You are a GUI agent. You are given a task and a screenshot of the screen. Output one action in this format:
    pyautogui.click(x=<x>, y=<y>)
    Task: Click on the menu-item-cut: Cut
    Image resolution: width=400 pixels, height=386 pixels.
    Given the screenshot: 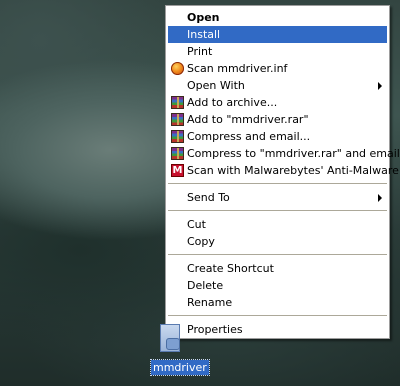 What is the action you would take?
    pyautogui.click(x=277, y=224)
    